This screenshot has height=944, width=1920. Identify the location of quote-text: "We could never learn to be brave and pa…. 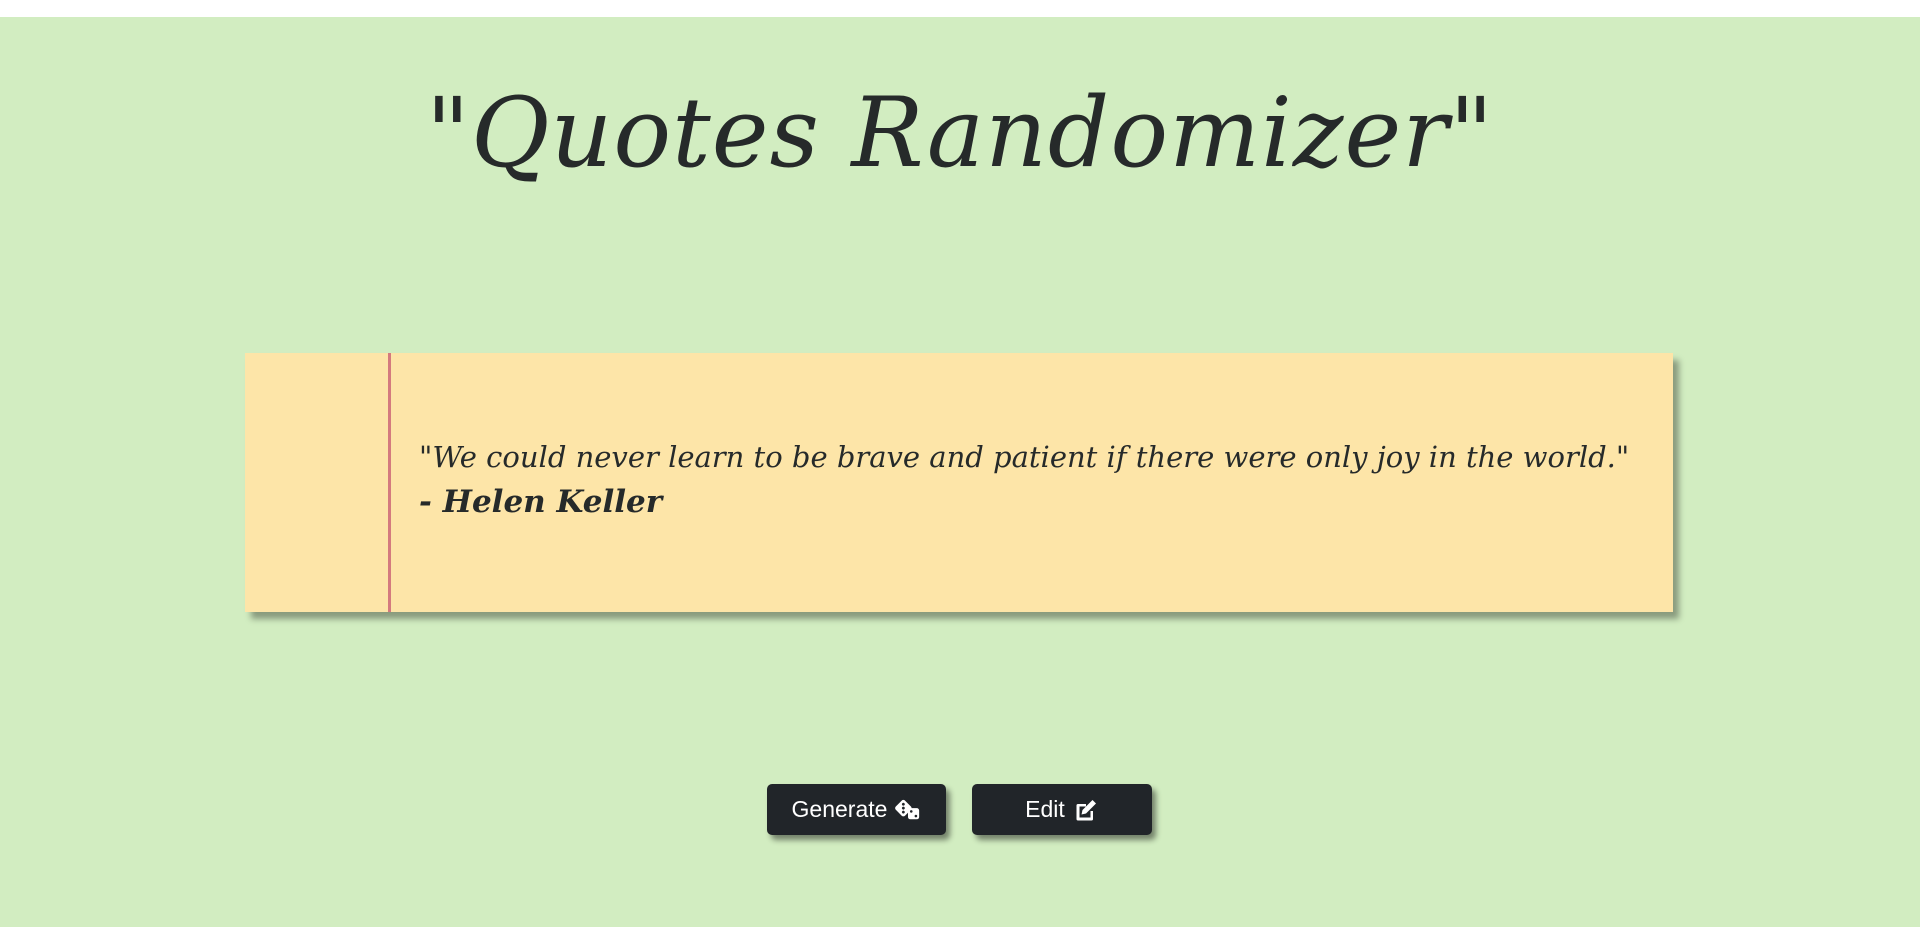
(1024, 457).